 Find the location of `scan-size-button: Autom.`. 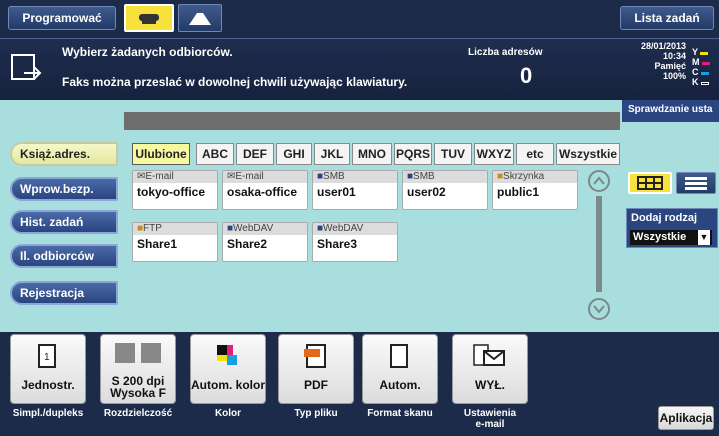

scan-size-button: Autom. is located at coordinates (400, 369).